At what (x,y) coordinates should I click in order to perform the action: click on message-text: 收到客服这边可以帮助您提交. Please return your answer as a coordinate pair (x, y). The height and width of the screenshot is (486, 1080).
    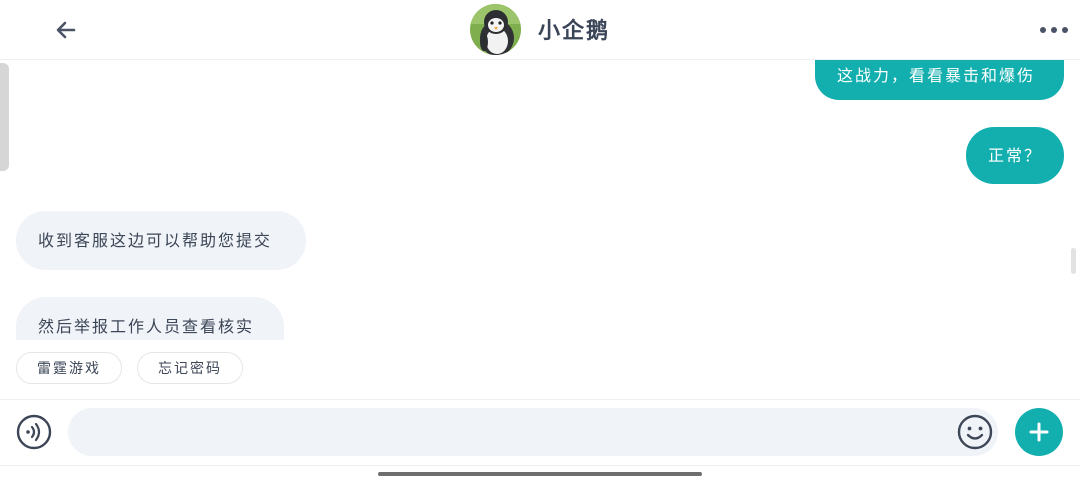
    Looking at the image, I should click on (155, 240).